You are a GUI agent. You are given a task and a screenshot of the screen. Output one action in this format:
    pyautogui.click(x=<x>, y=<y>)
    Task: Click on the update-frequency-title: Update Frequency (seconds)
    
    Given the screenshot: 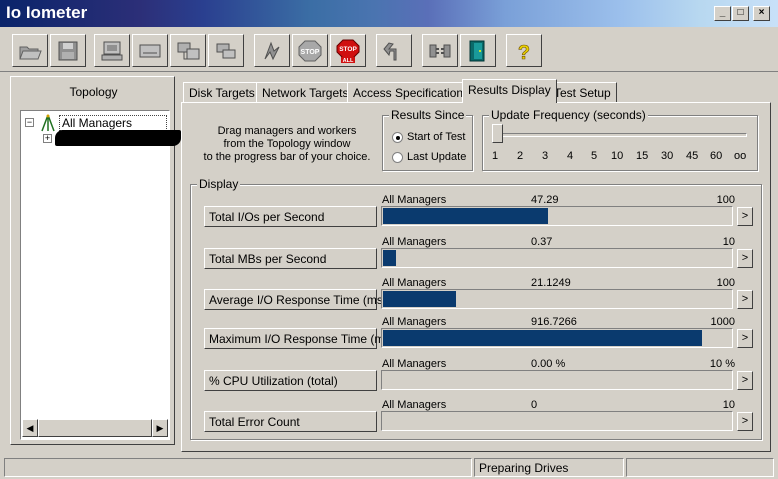 What is the action you would take?
    pyautogui.click(x=568, y=115)
    